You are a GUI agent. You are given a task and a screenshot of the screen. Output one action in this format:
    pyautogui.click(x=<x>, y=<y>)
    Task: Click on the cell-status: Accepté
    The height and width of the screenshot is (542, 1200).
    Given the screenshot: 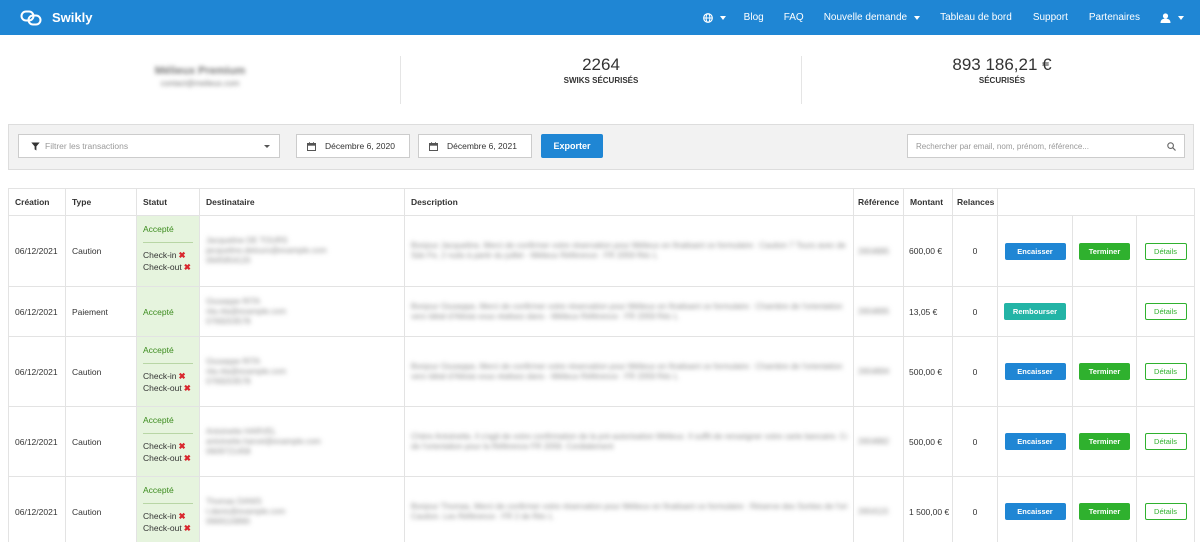 What is the action you would take?
    pyautogui.click(x=168, y=311)
    